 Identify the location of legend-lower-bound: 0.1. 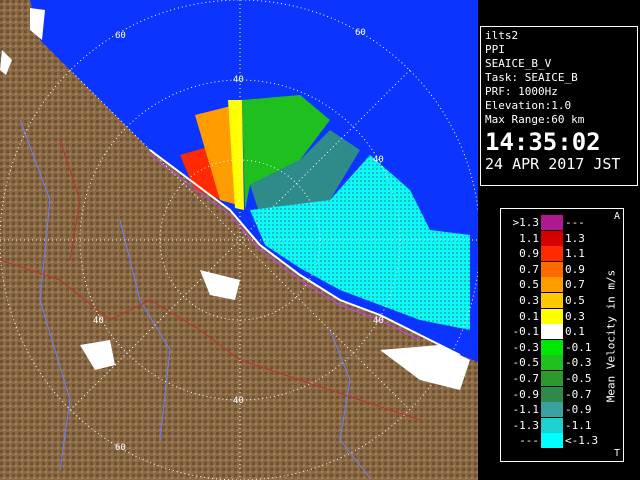
(529, 316).